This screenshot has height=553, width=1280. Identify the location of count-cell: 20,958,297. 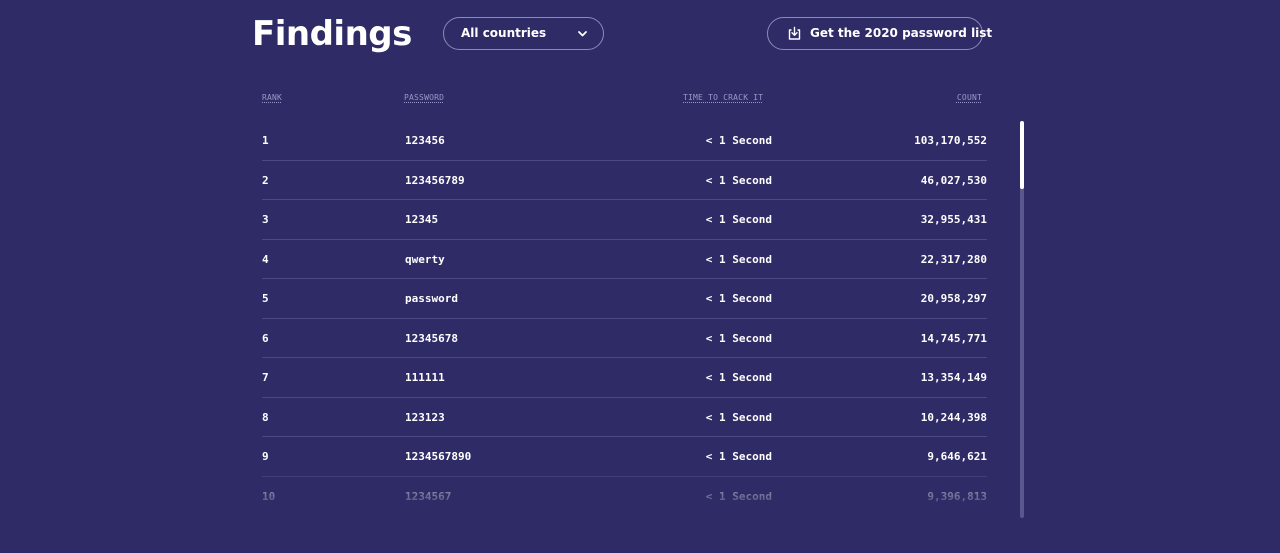
(953, 298).